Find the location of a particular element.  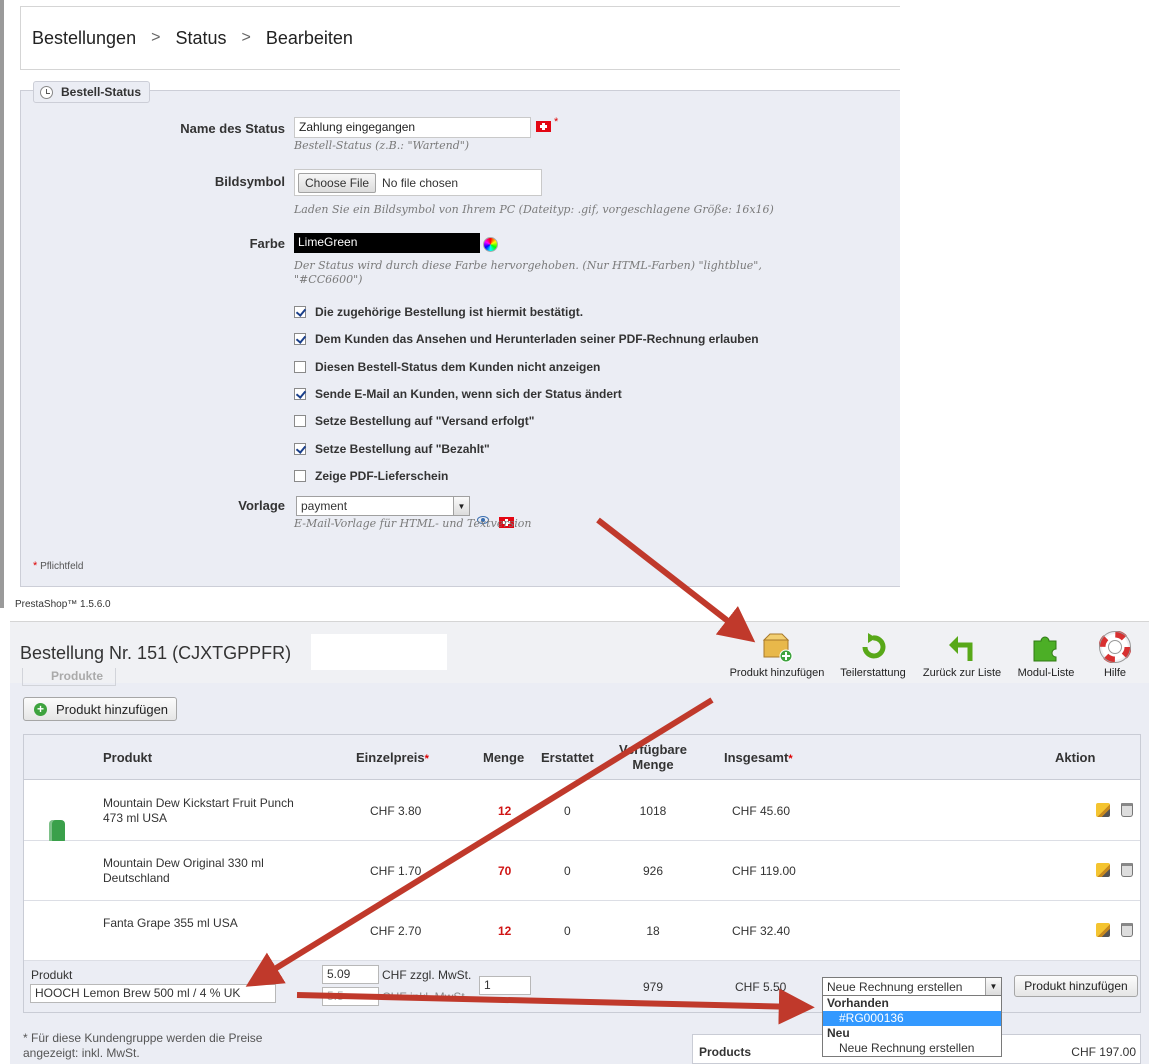

color-label: Farbe is located at coordinates (267, 243).